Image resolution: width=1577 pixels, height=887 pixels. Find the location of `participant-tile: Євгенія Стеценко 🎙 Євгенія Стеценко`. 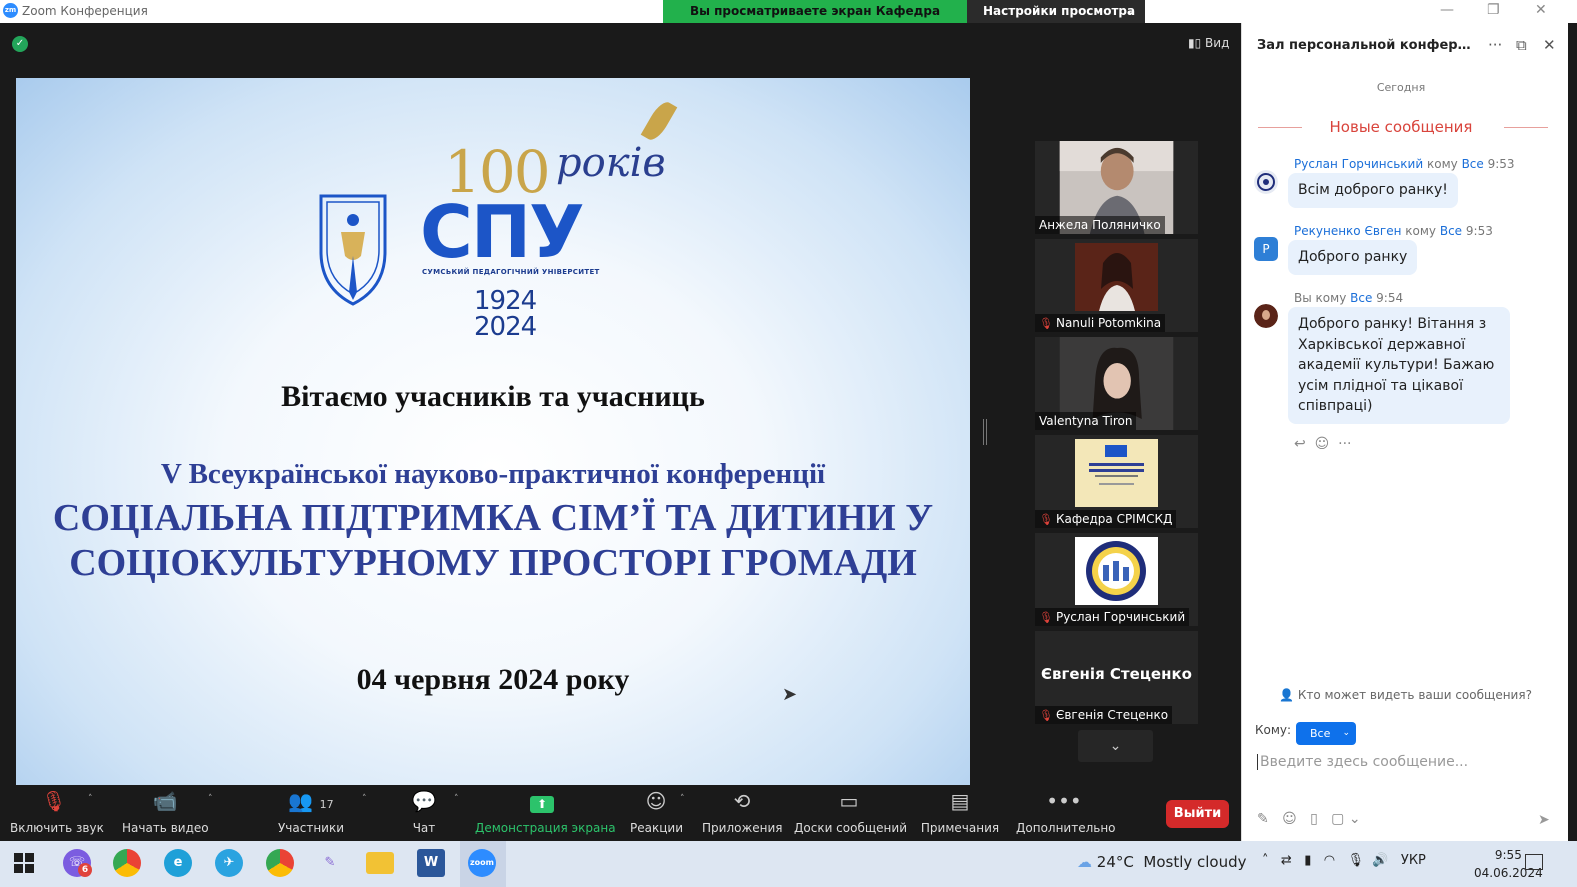

participant-tile: Євгенія Стеценко 🎙 Євгенія Стеценко is located at coordinates (1116, 677).